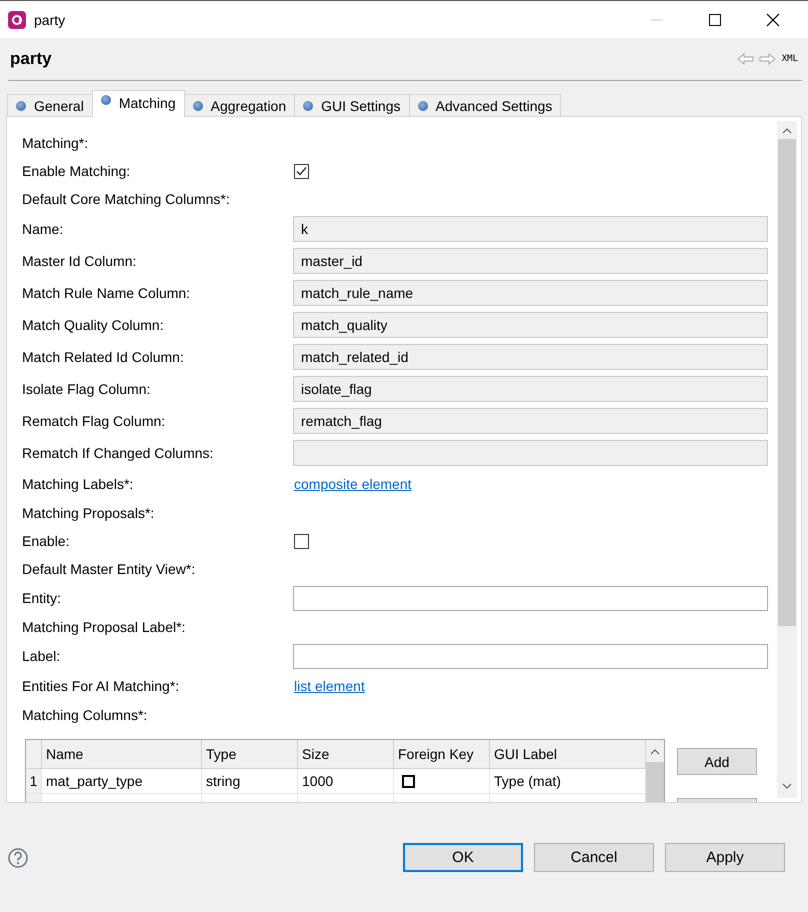  Describe the element at coordinates (530, 325) in the screenshot. I see `text-field: match_quality` at that location.